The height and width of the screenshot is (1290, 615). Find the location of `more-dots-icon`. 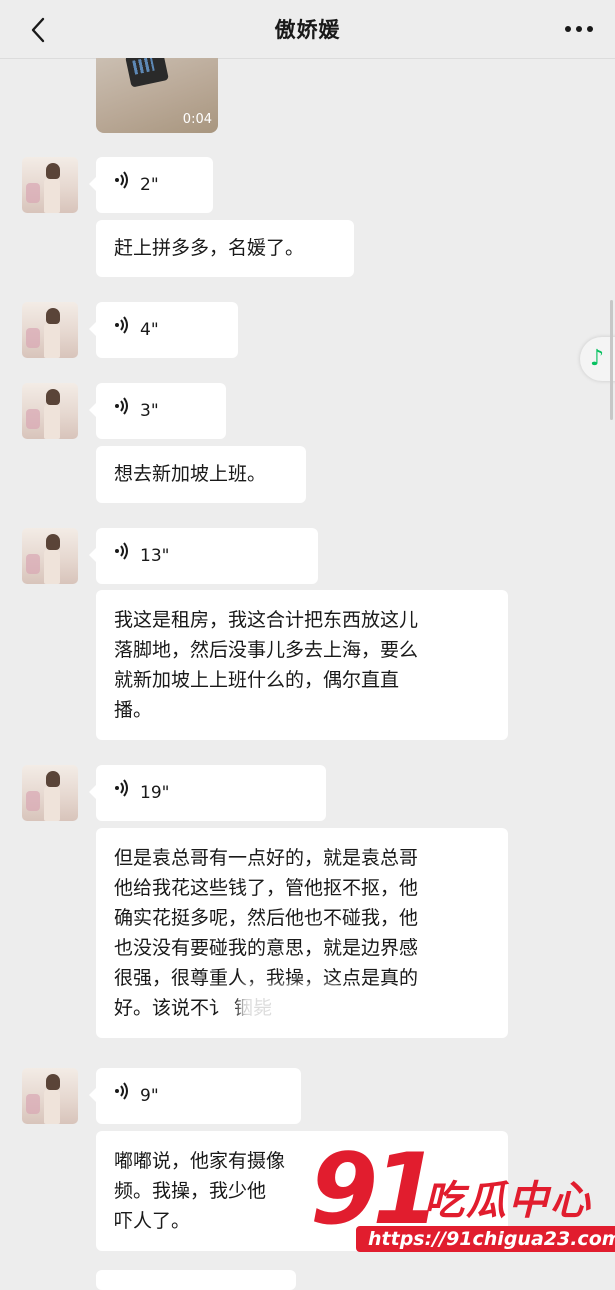

more-dots-icon is located at coordinates (579, 29).